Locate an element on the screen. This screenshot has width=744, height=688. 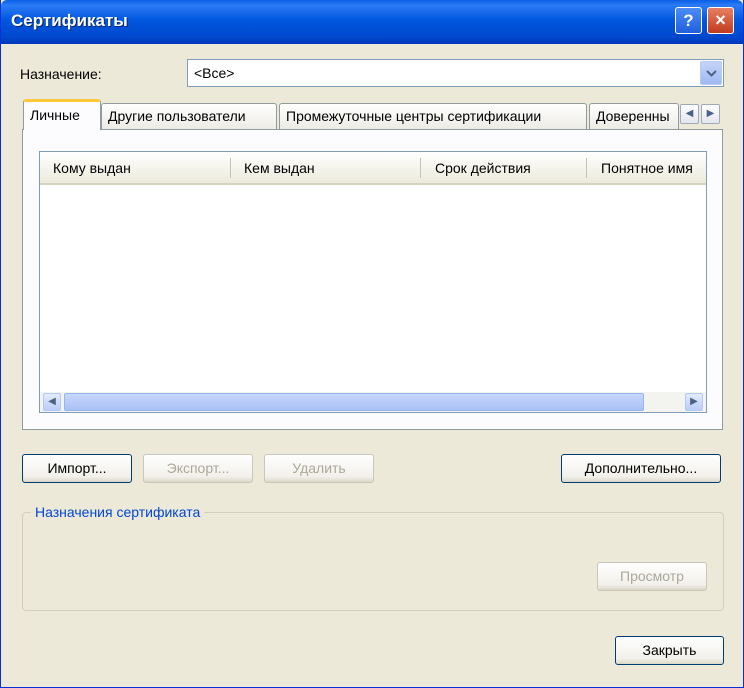
chevron-down-icon is located at coordinates (711, 73).